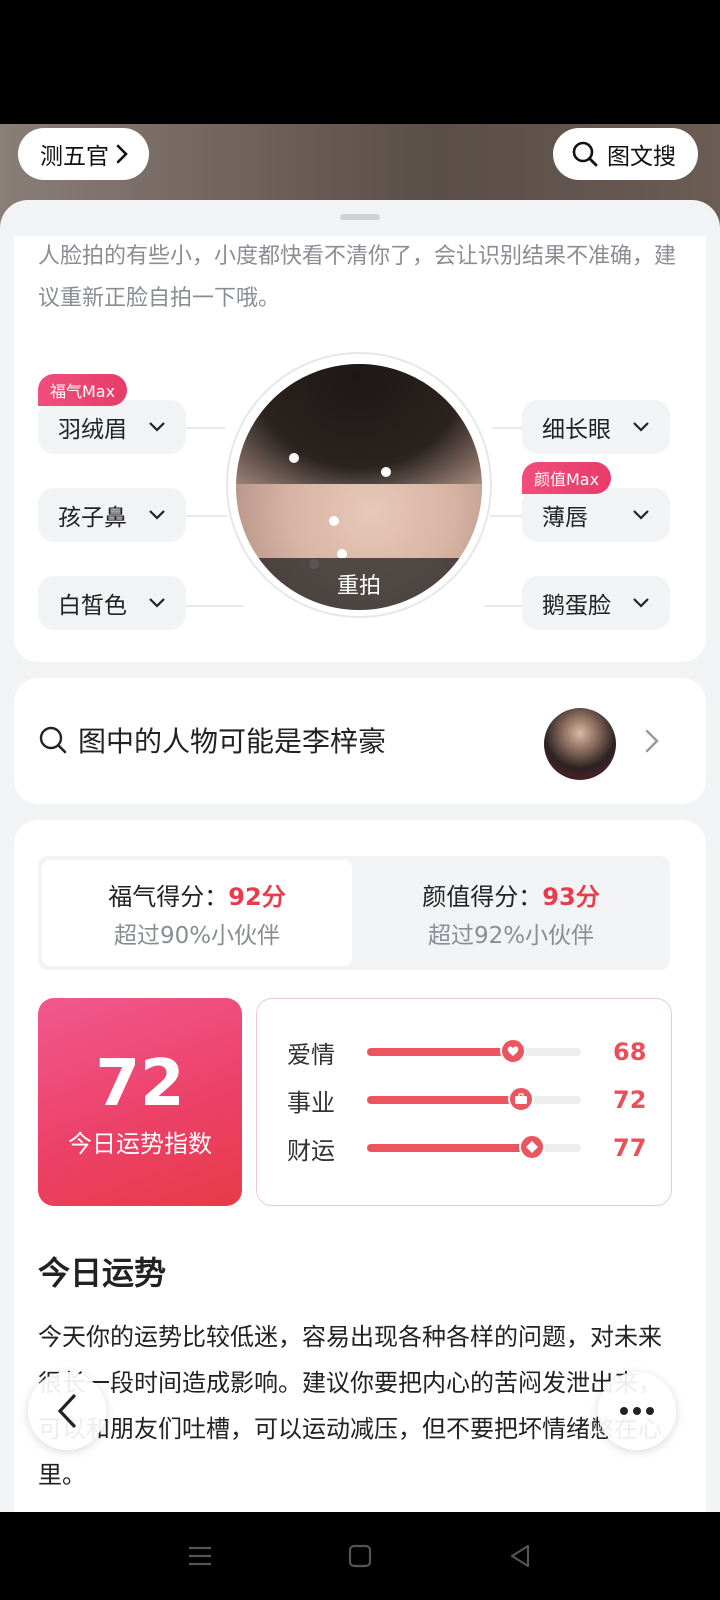  I want to click on score-tabs: 福气得分：92分 超过90%小伙伴 颜值得分：93分 超过92%小伙伴, so click(354, 913).